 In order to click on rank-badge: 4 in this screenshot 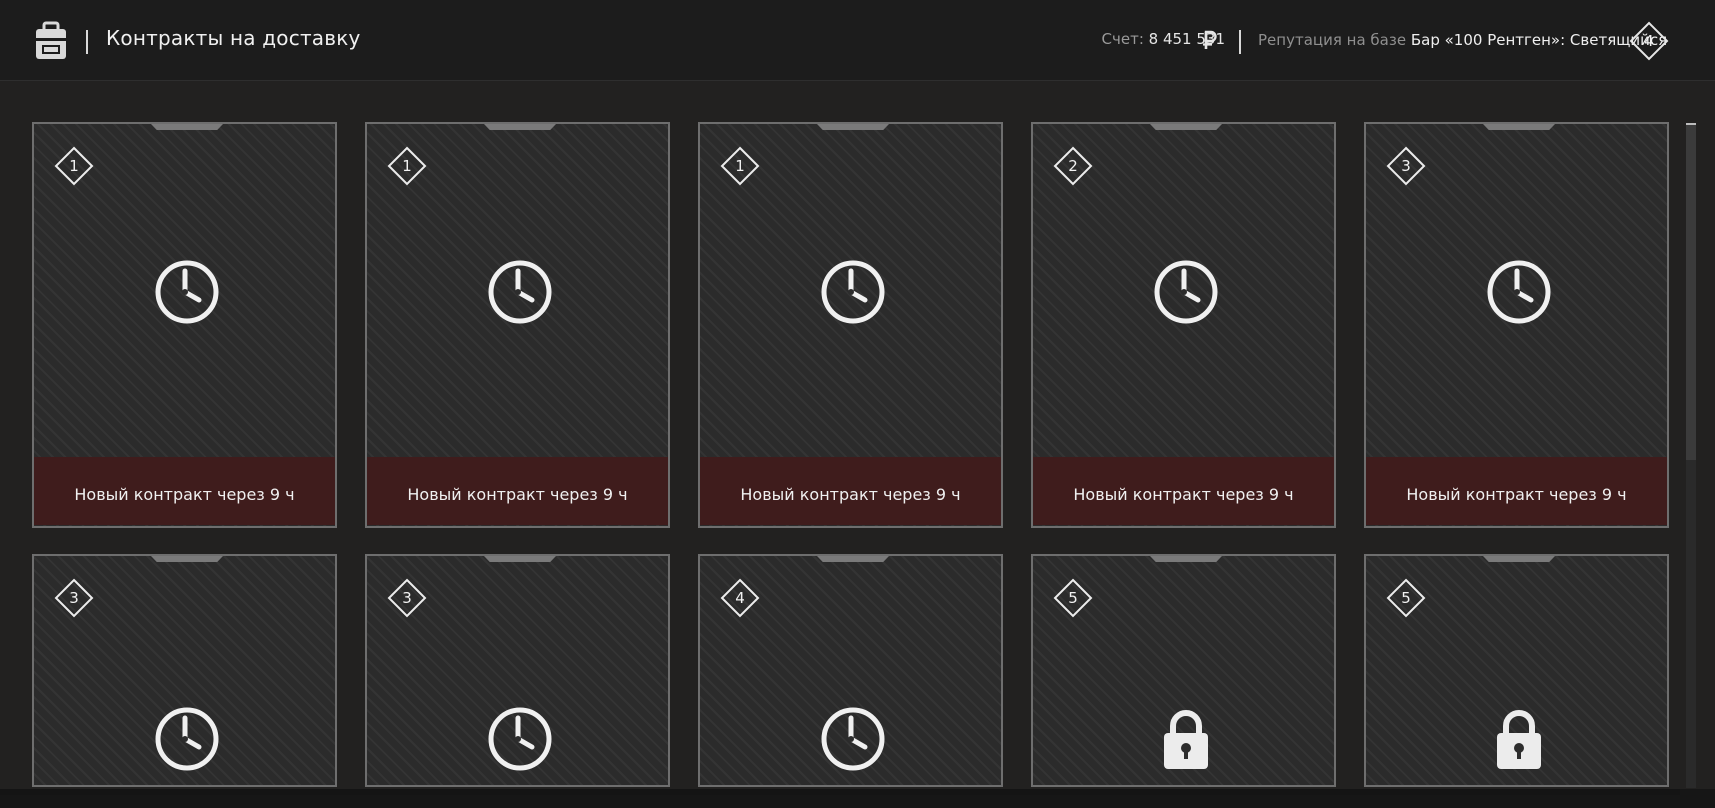, I will do `click(1649, 41)`.